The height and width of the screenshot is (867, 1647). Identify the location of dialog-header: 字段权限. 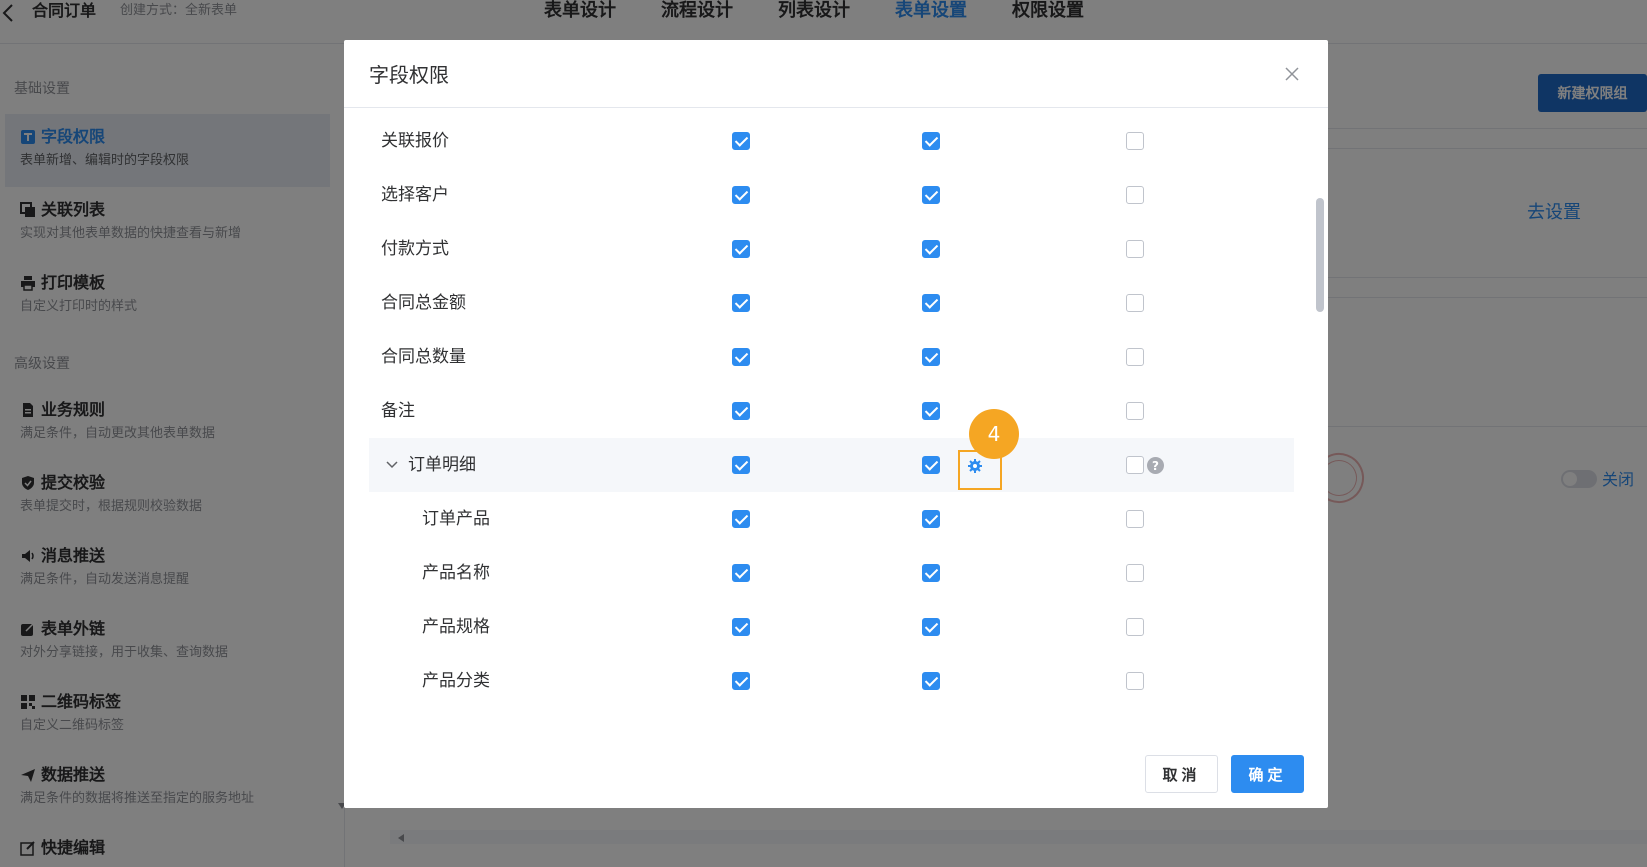
(836, 74).